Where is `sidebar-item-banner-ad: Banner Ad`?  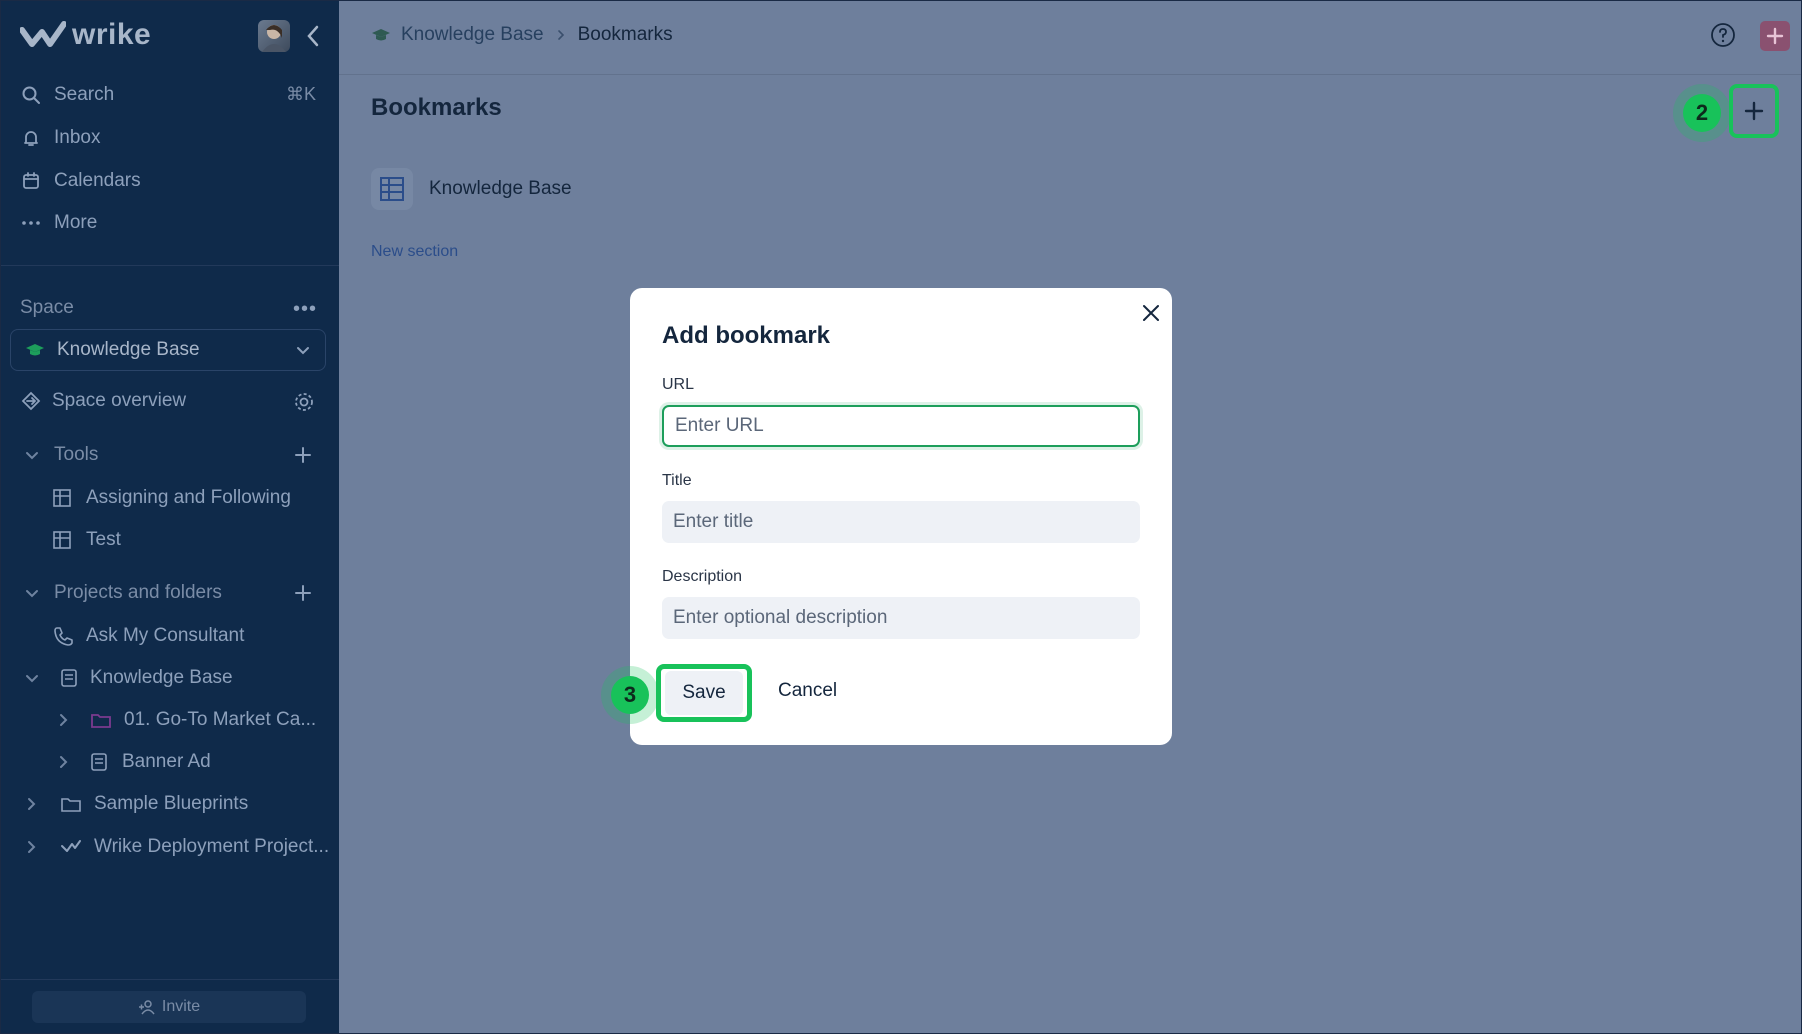
sidebar-item-banner-ad: Banner Ad is located at coordinates (133, 762).